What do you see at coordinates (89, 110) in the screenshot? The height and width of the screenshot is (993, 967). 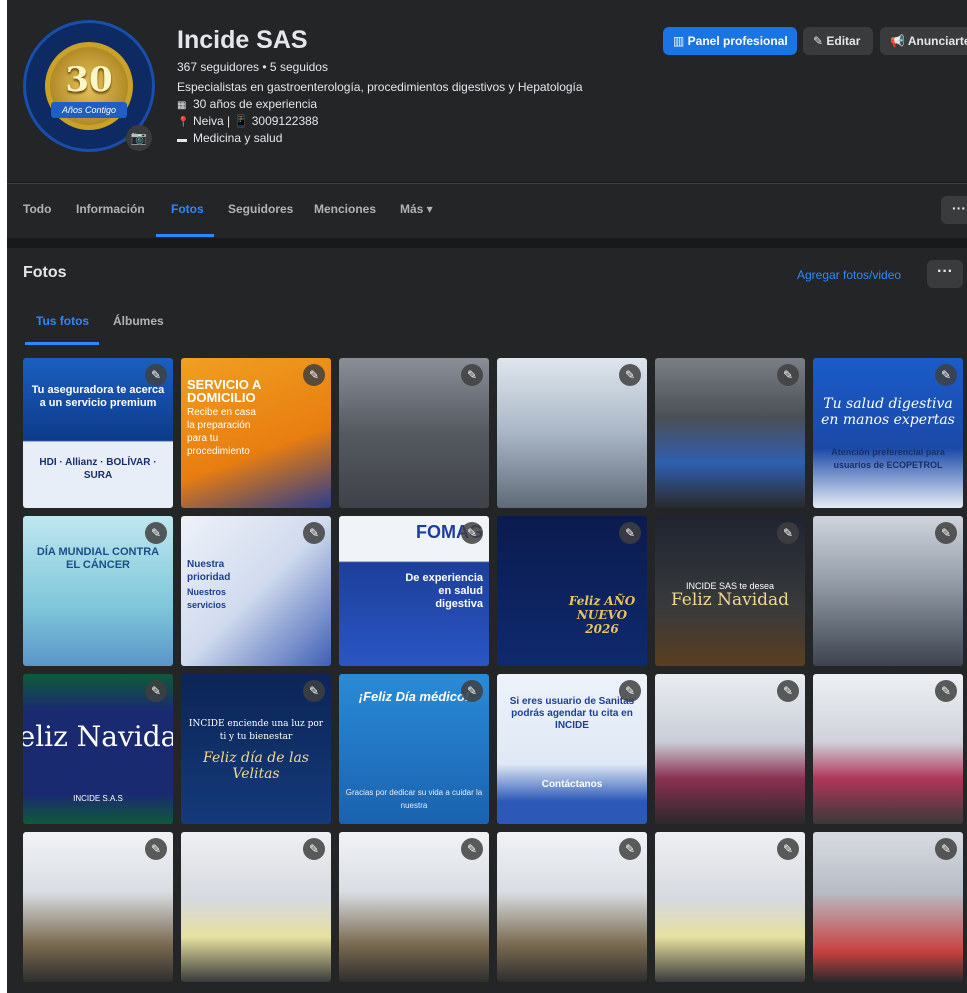 I see `avatar-ribbon: Años Contigo` at bounding box center [89, 110].